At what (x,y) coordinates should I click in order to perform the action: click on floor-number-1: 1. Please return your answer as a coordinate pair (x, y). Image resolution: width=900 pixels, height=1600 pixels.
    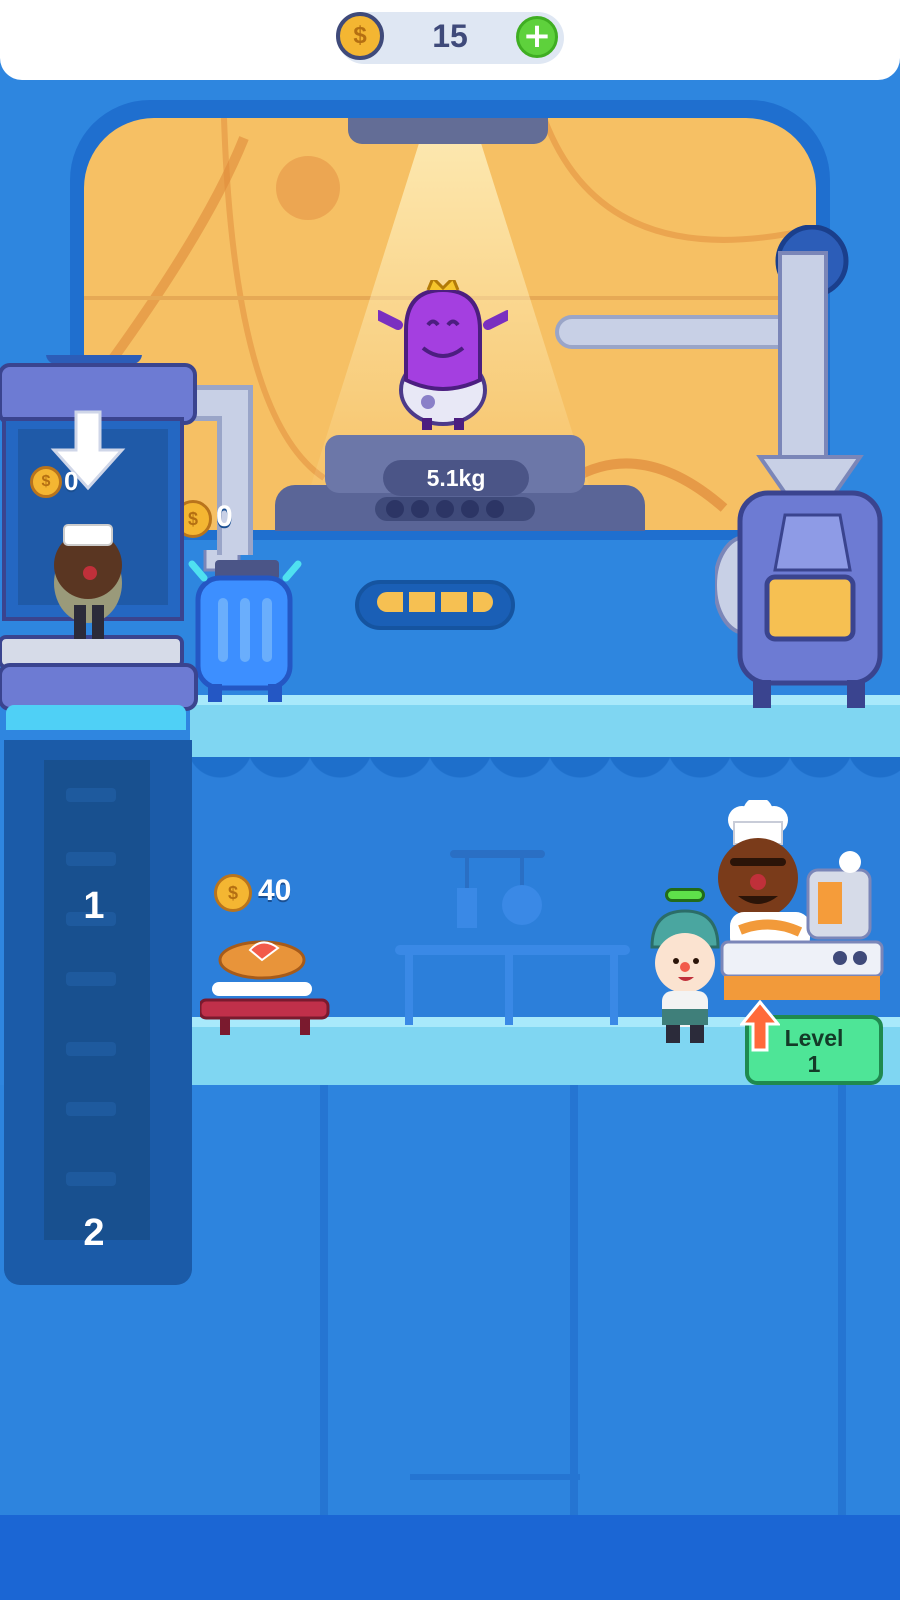
    Looking at the image, I should click on (94, 906).